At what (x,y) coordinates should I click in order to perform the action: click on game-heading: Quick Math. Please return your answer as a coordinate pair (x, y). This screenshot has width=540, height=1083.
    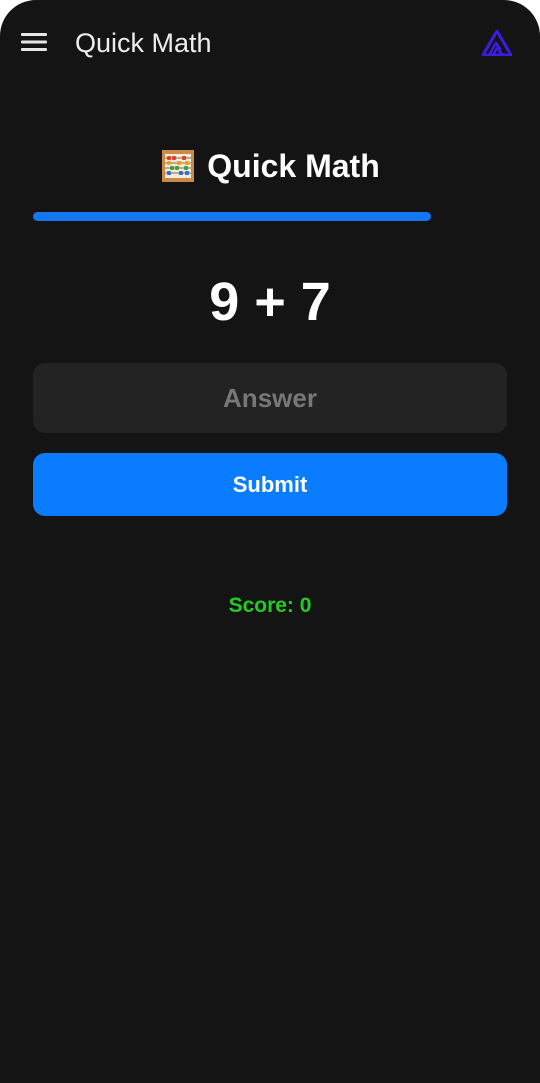
    Looking at the image, I should click on (270, 166).